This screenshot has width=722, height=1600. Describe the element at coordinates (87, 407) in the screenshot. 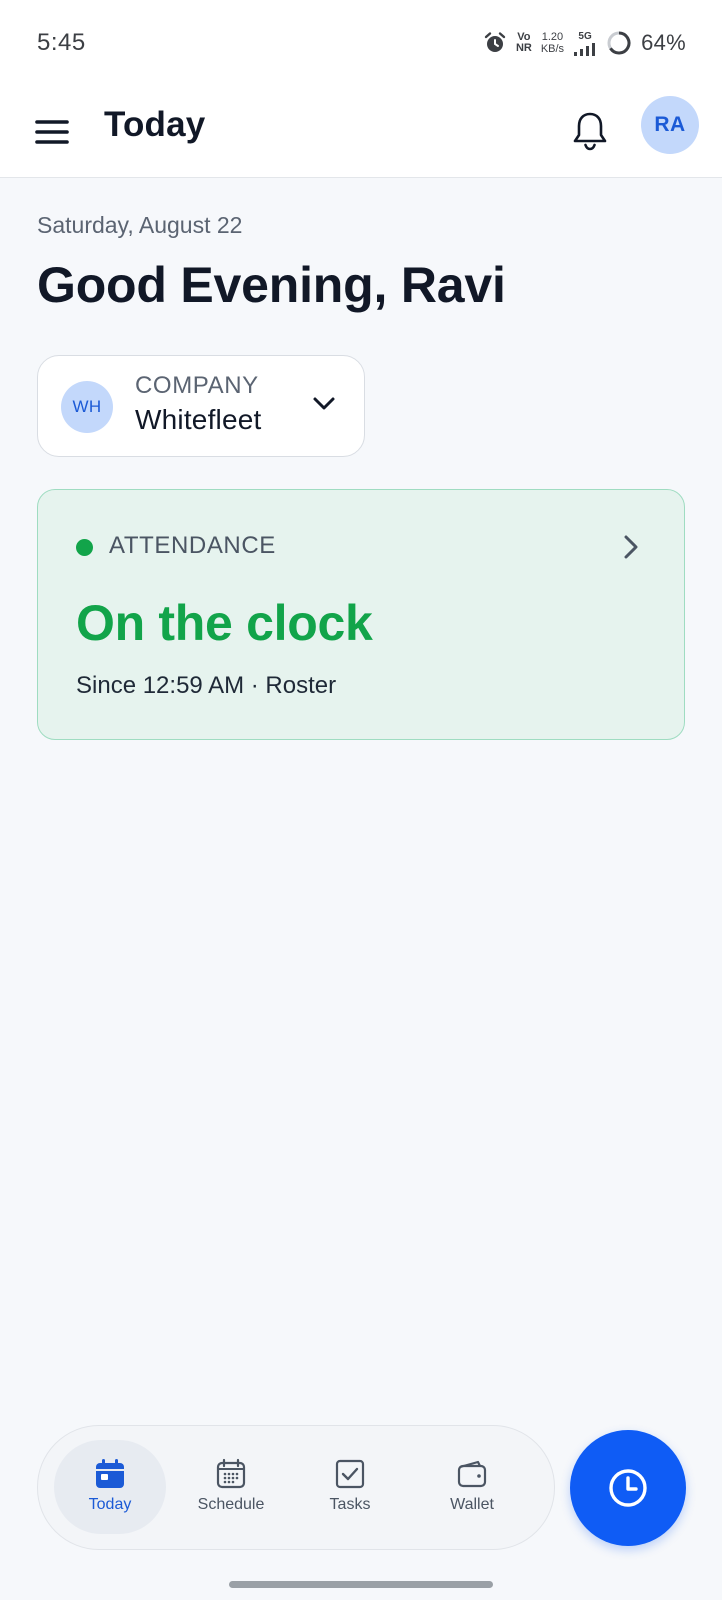

I see `company-badge: WH` at that location.